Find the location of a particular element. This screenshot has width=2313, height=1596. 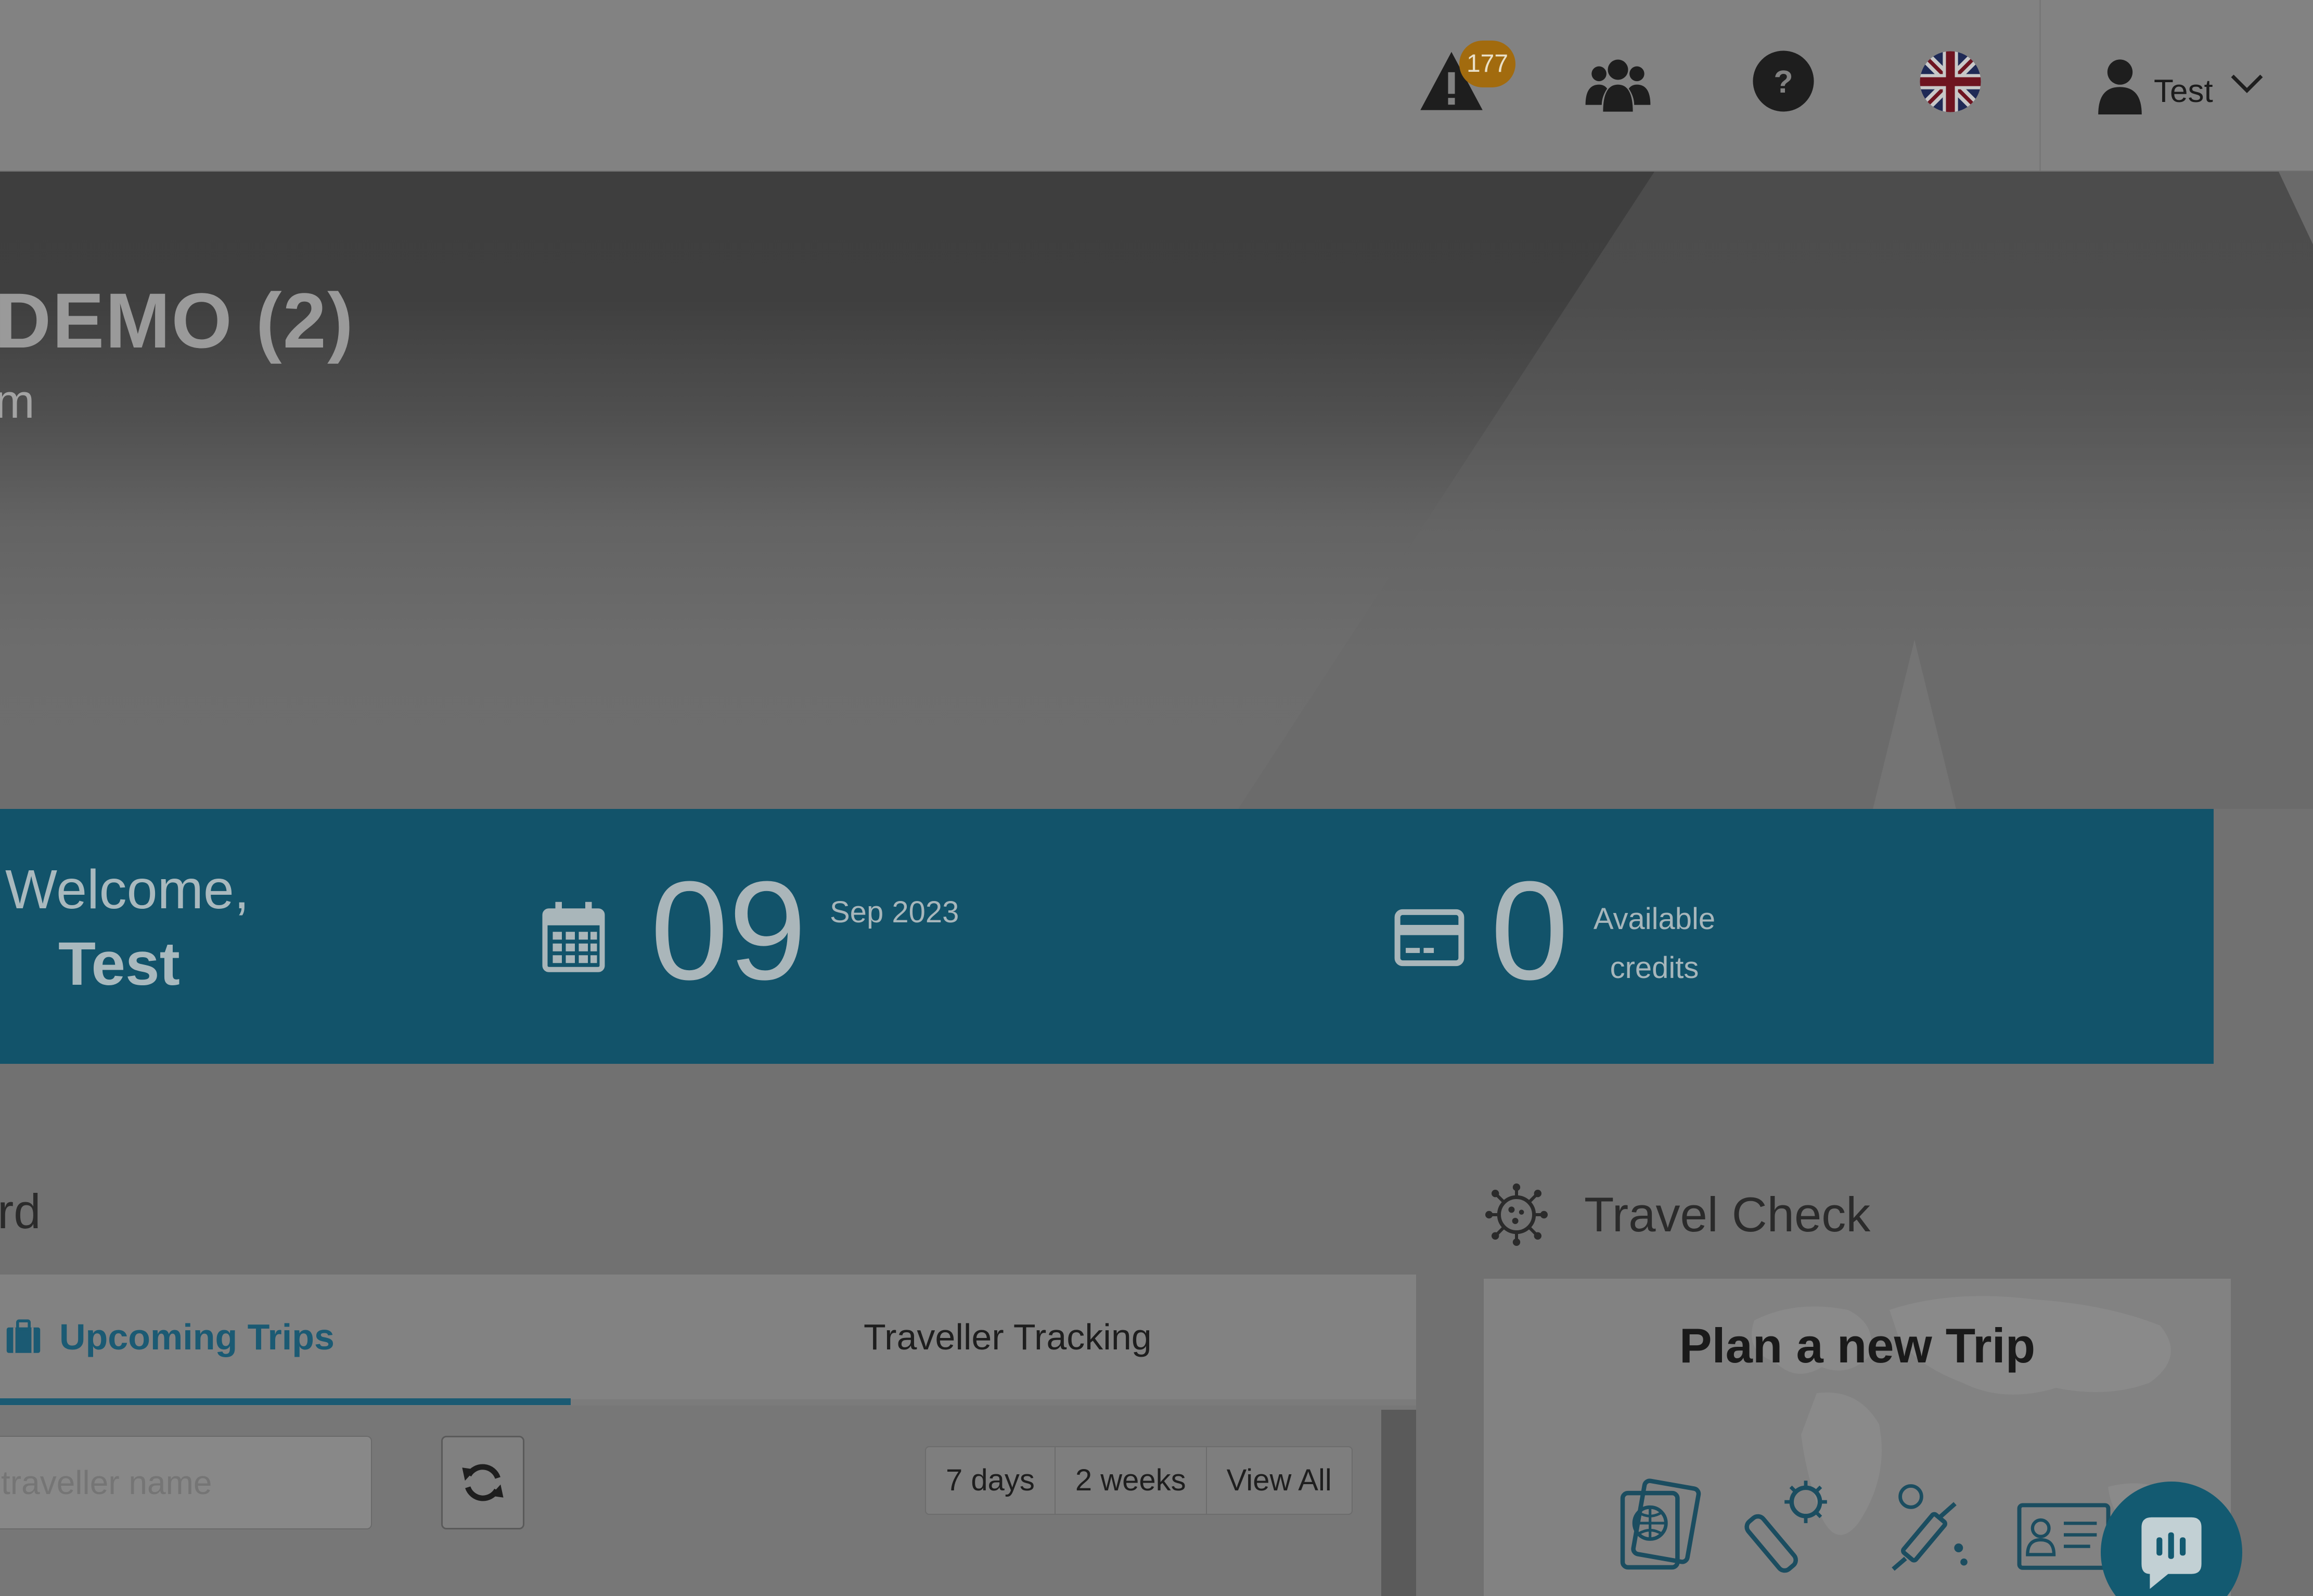

company-title: DEMO (2) is located at coordinates (177, 321).